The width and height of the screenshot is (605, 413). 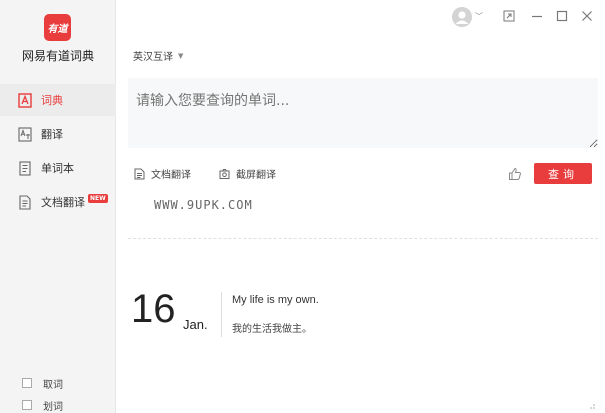 I want to click on wordbook-icon, so click(x=25, y=168).